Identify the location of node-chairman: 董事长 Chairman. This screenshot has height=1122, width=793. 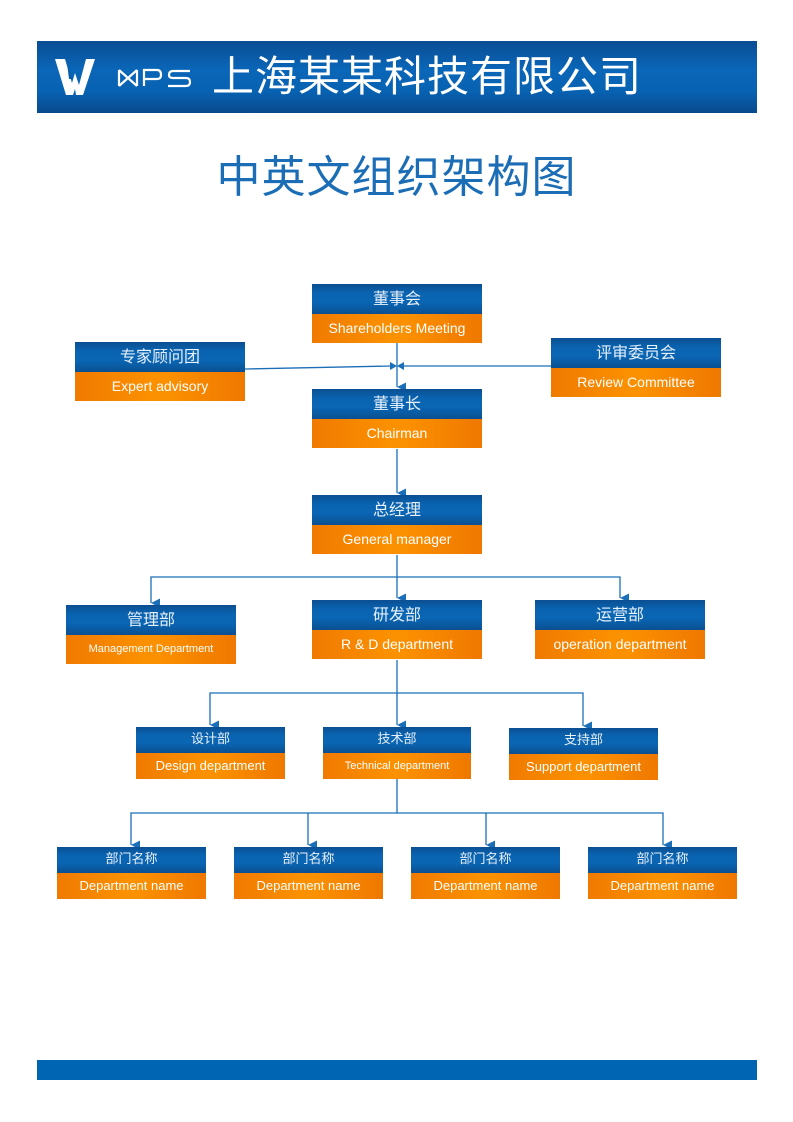
(397, 418).